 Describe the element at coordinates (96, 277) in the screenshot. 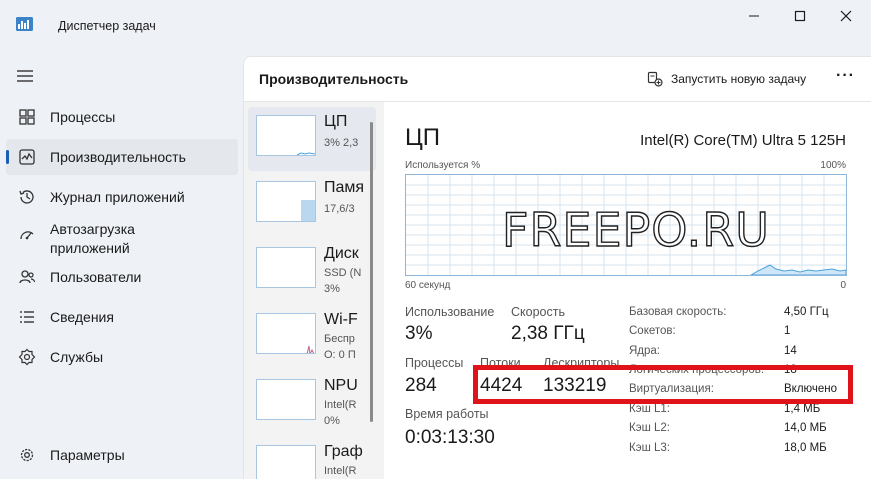

I see `sidebar-item-label: Пользователи` at that location.